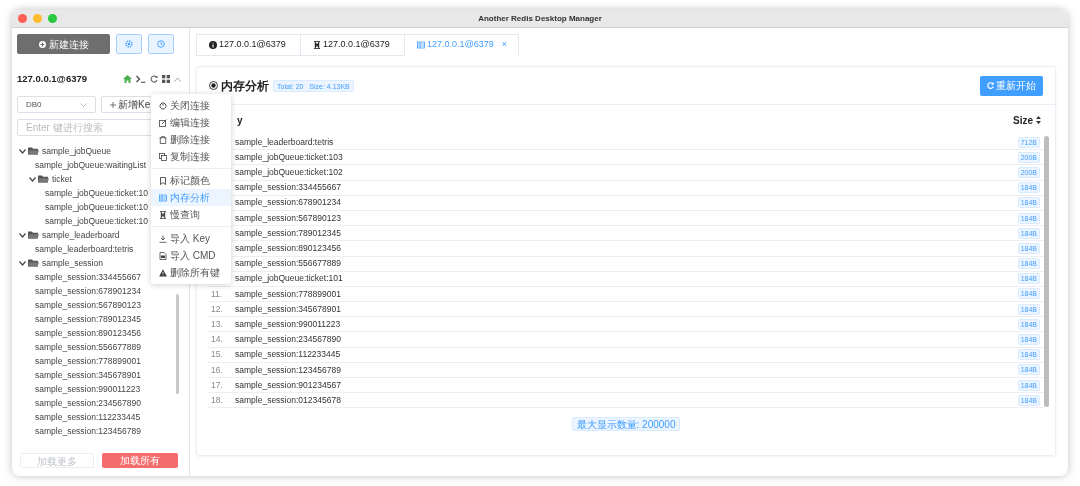 The width and height of the screenshot is (1080, 486). What do you see at coordinates (88, 431) in the screenshot?
I see `tree-key-name: sample_session:123456789` at bounding box center [88, 431].